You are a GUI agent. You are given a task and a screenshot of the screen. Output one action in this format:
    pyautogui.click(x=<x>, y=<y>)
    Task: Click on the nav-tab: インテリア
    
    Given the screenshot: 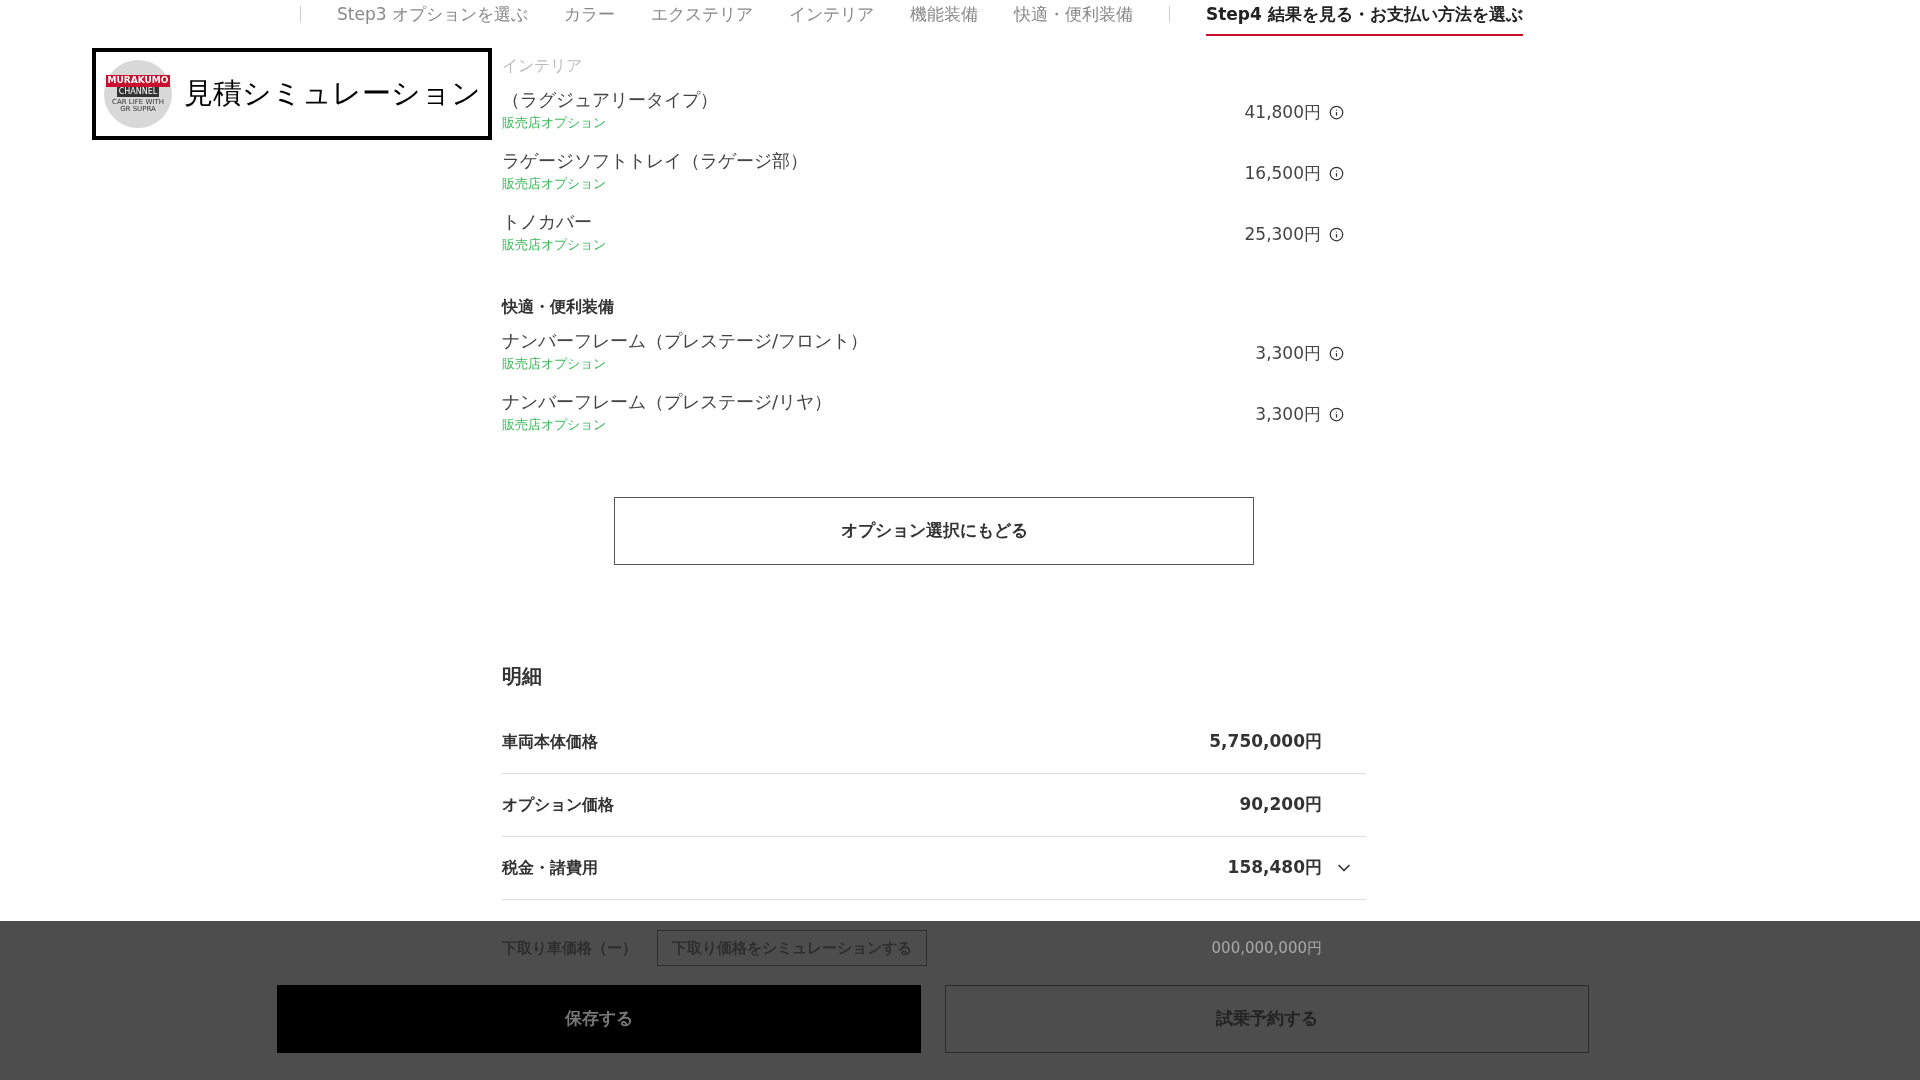 What is the action you would take?
    pyautogui.click(x=831, y=17)
    